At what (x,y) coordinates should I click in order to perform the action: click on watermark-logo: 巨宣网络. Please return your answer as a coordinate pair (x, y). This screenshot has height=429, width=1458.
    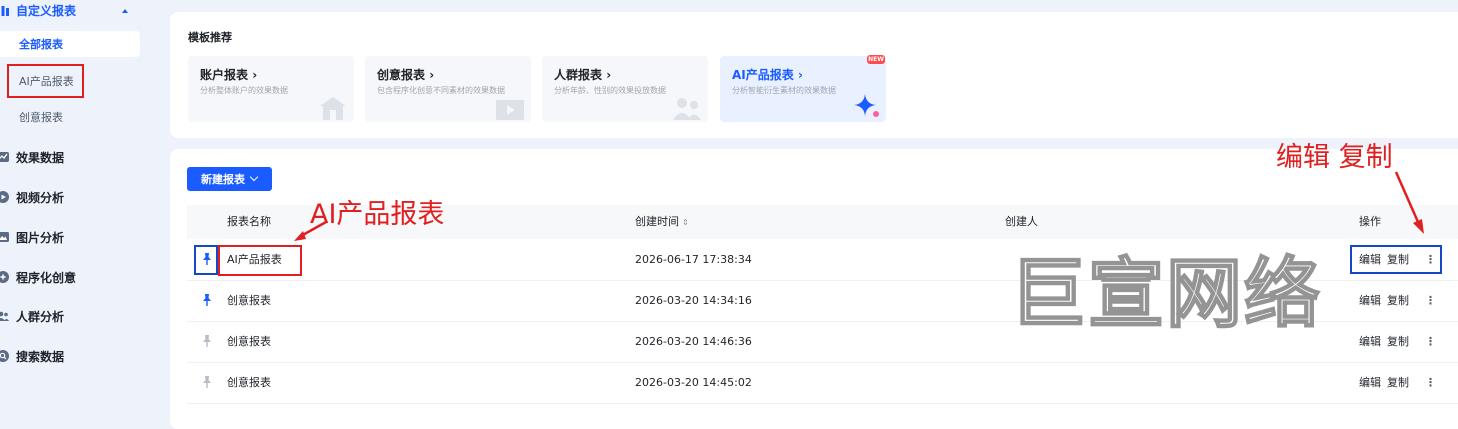
    Looking at the image, I should click on (1165, 293).